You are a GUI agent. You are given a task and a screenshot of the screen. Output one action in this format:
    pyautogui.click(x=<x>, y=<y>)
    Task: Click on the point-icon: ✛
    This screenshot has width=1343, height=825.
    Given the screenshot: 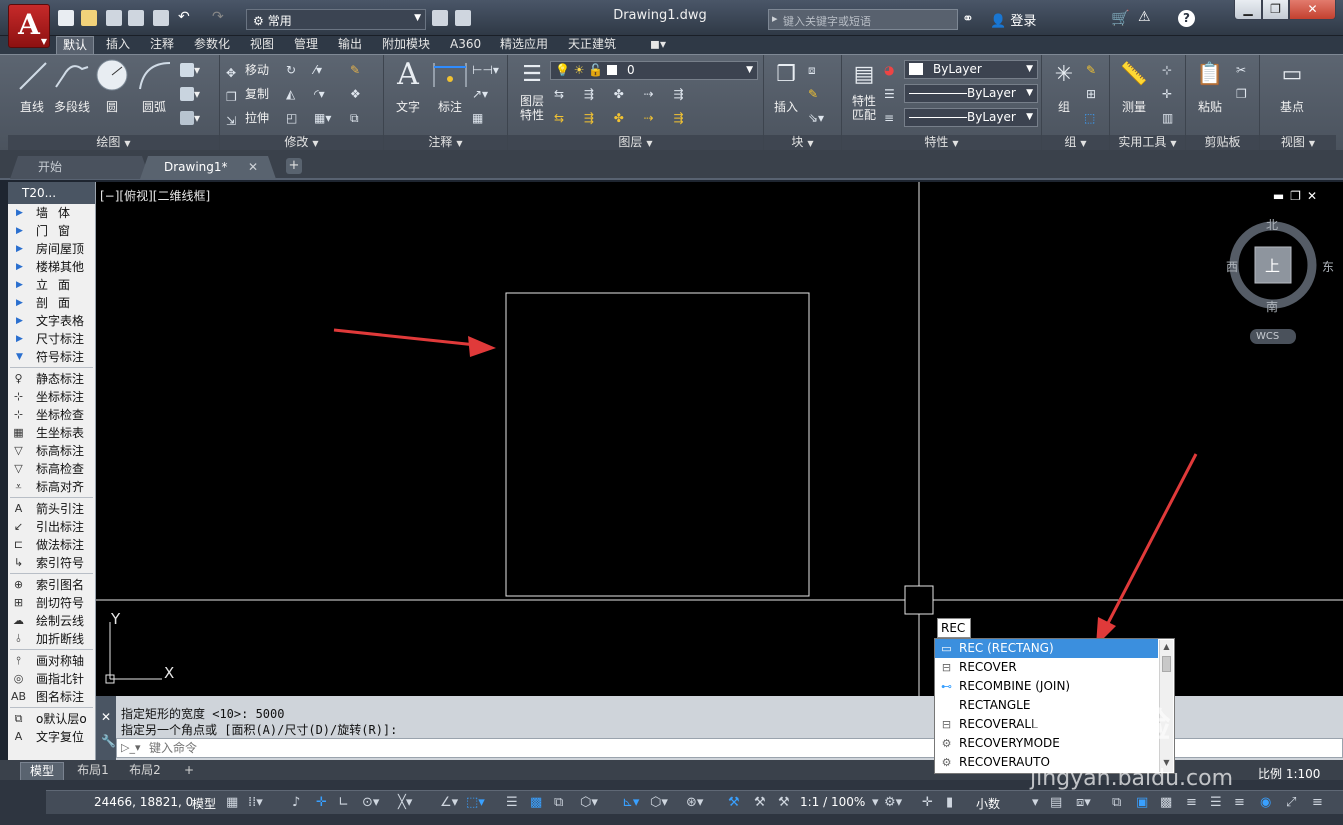 What is the action you would take?
    pyautogui.click(x=1167, y=94)
    